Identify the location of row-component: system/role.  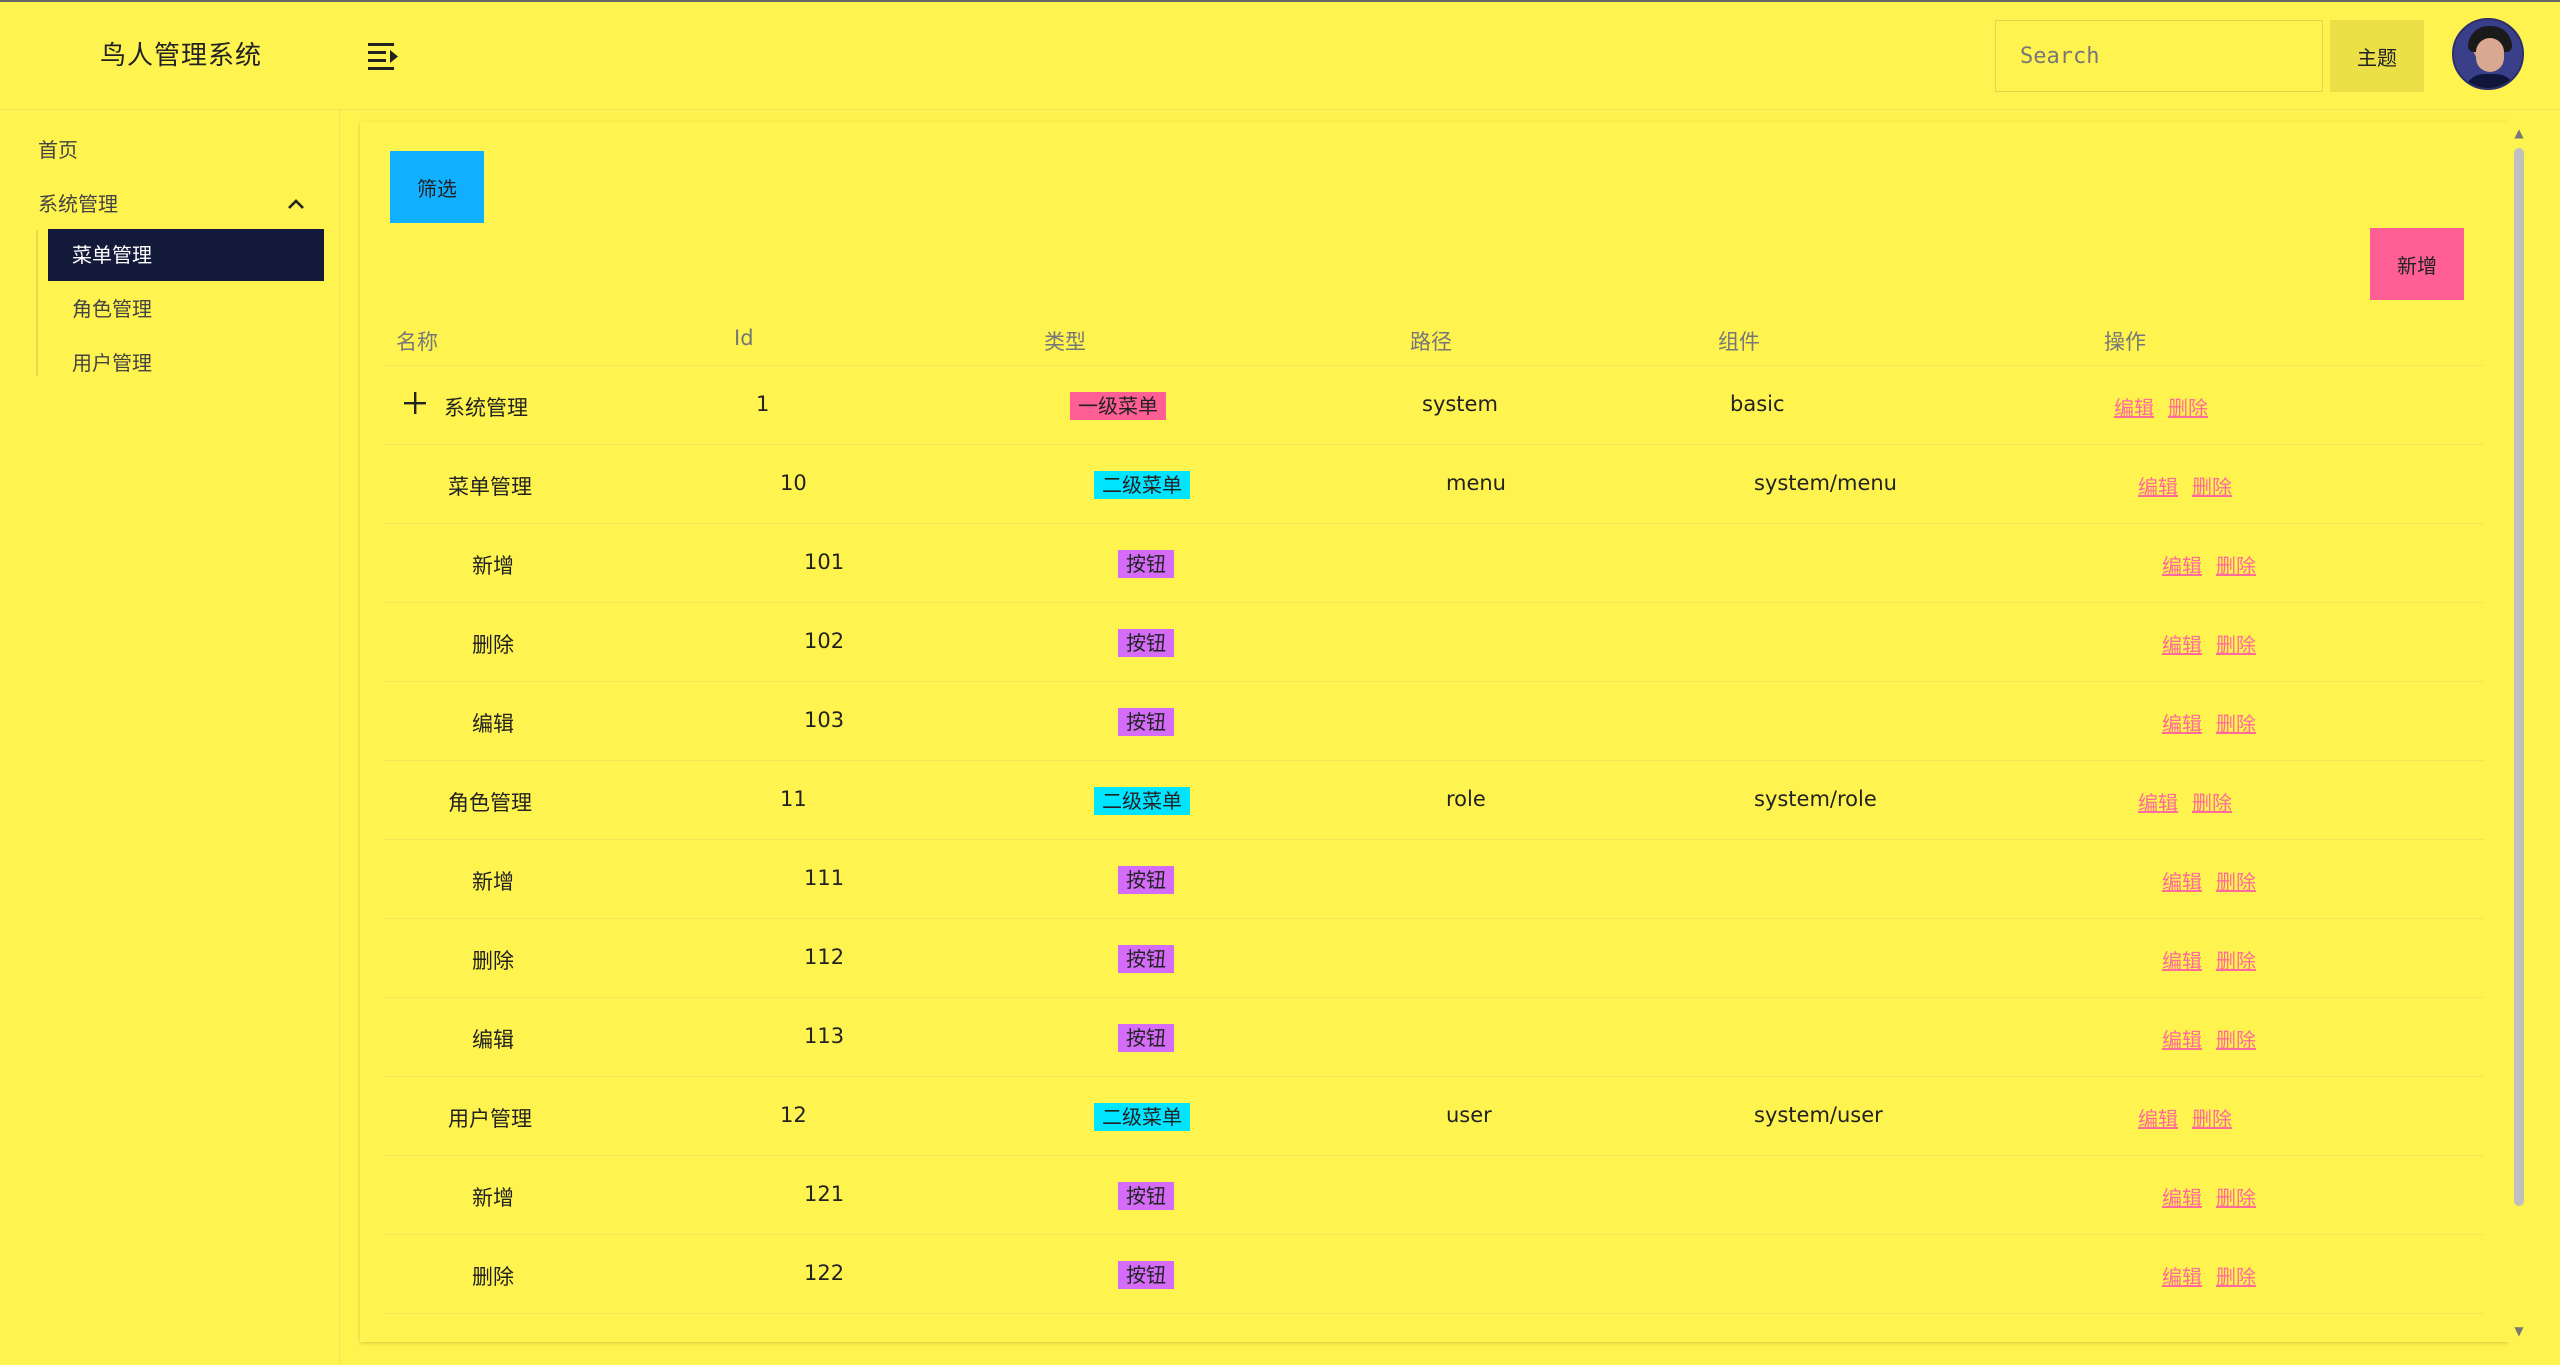
(1815, 799).